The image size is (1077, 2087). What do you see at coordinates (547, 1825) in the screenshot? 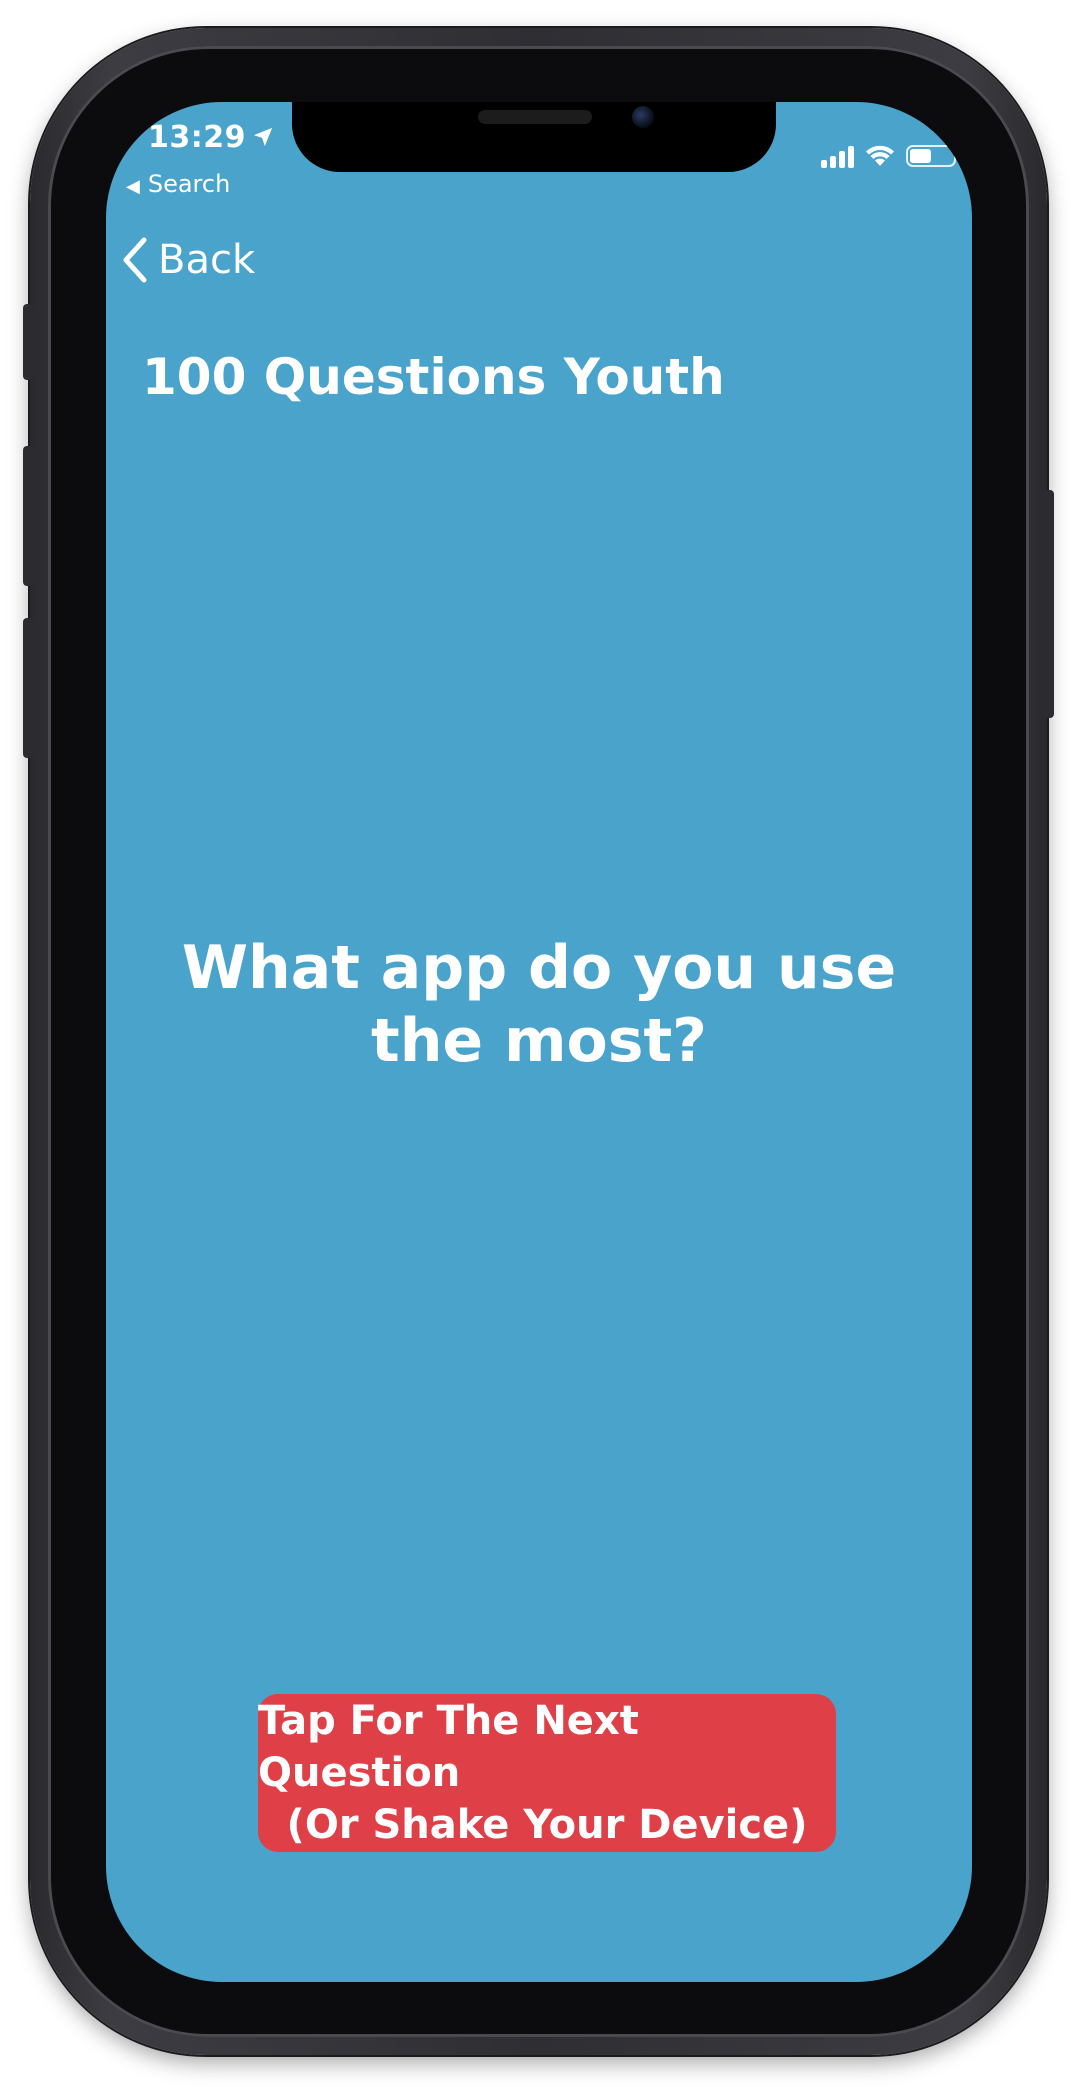
I see `shake-hint-label: (Or Shake Your Device)` at bounding box center [547, 1825].